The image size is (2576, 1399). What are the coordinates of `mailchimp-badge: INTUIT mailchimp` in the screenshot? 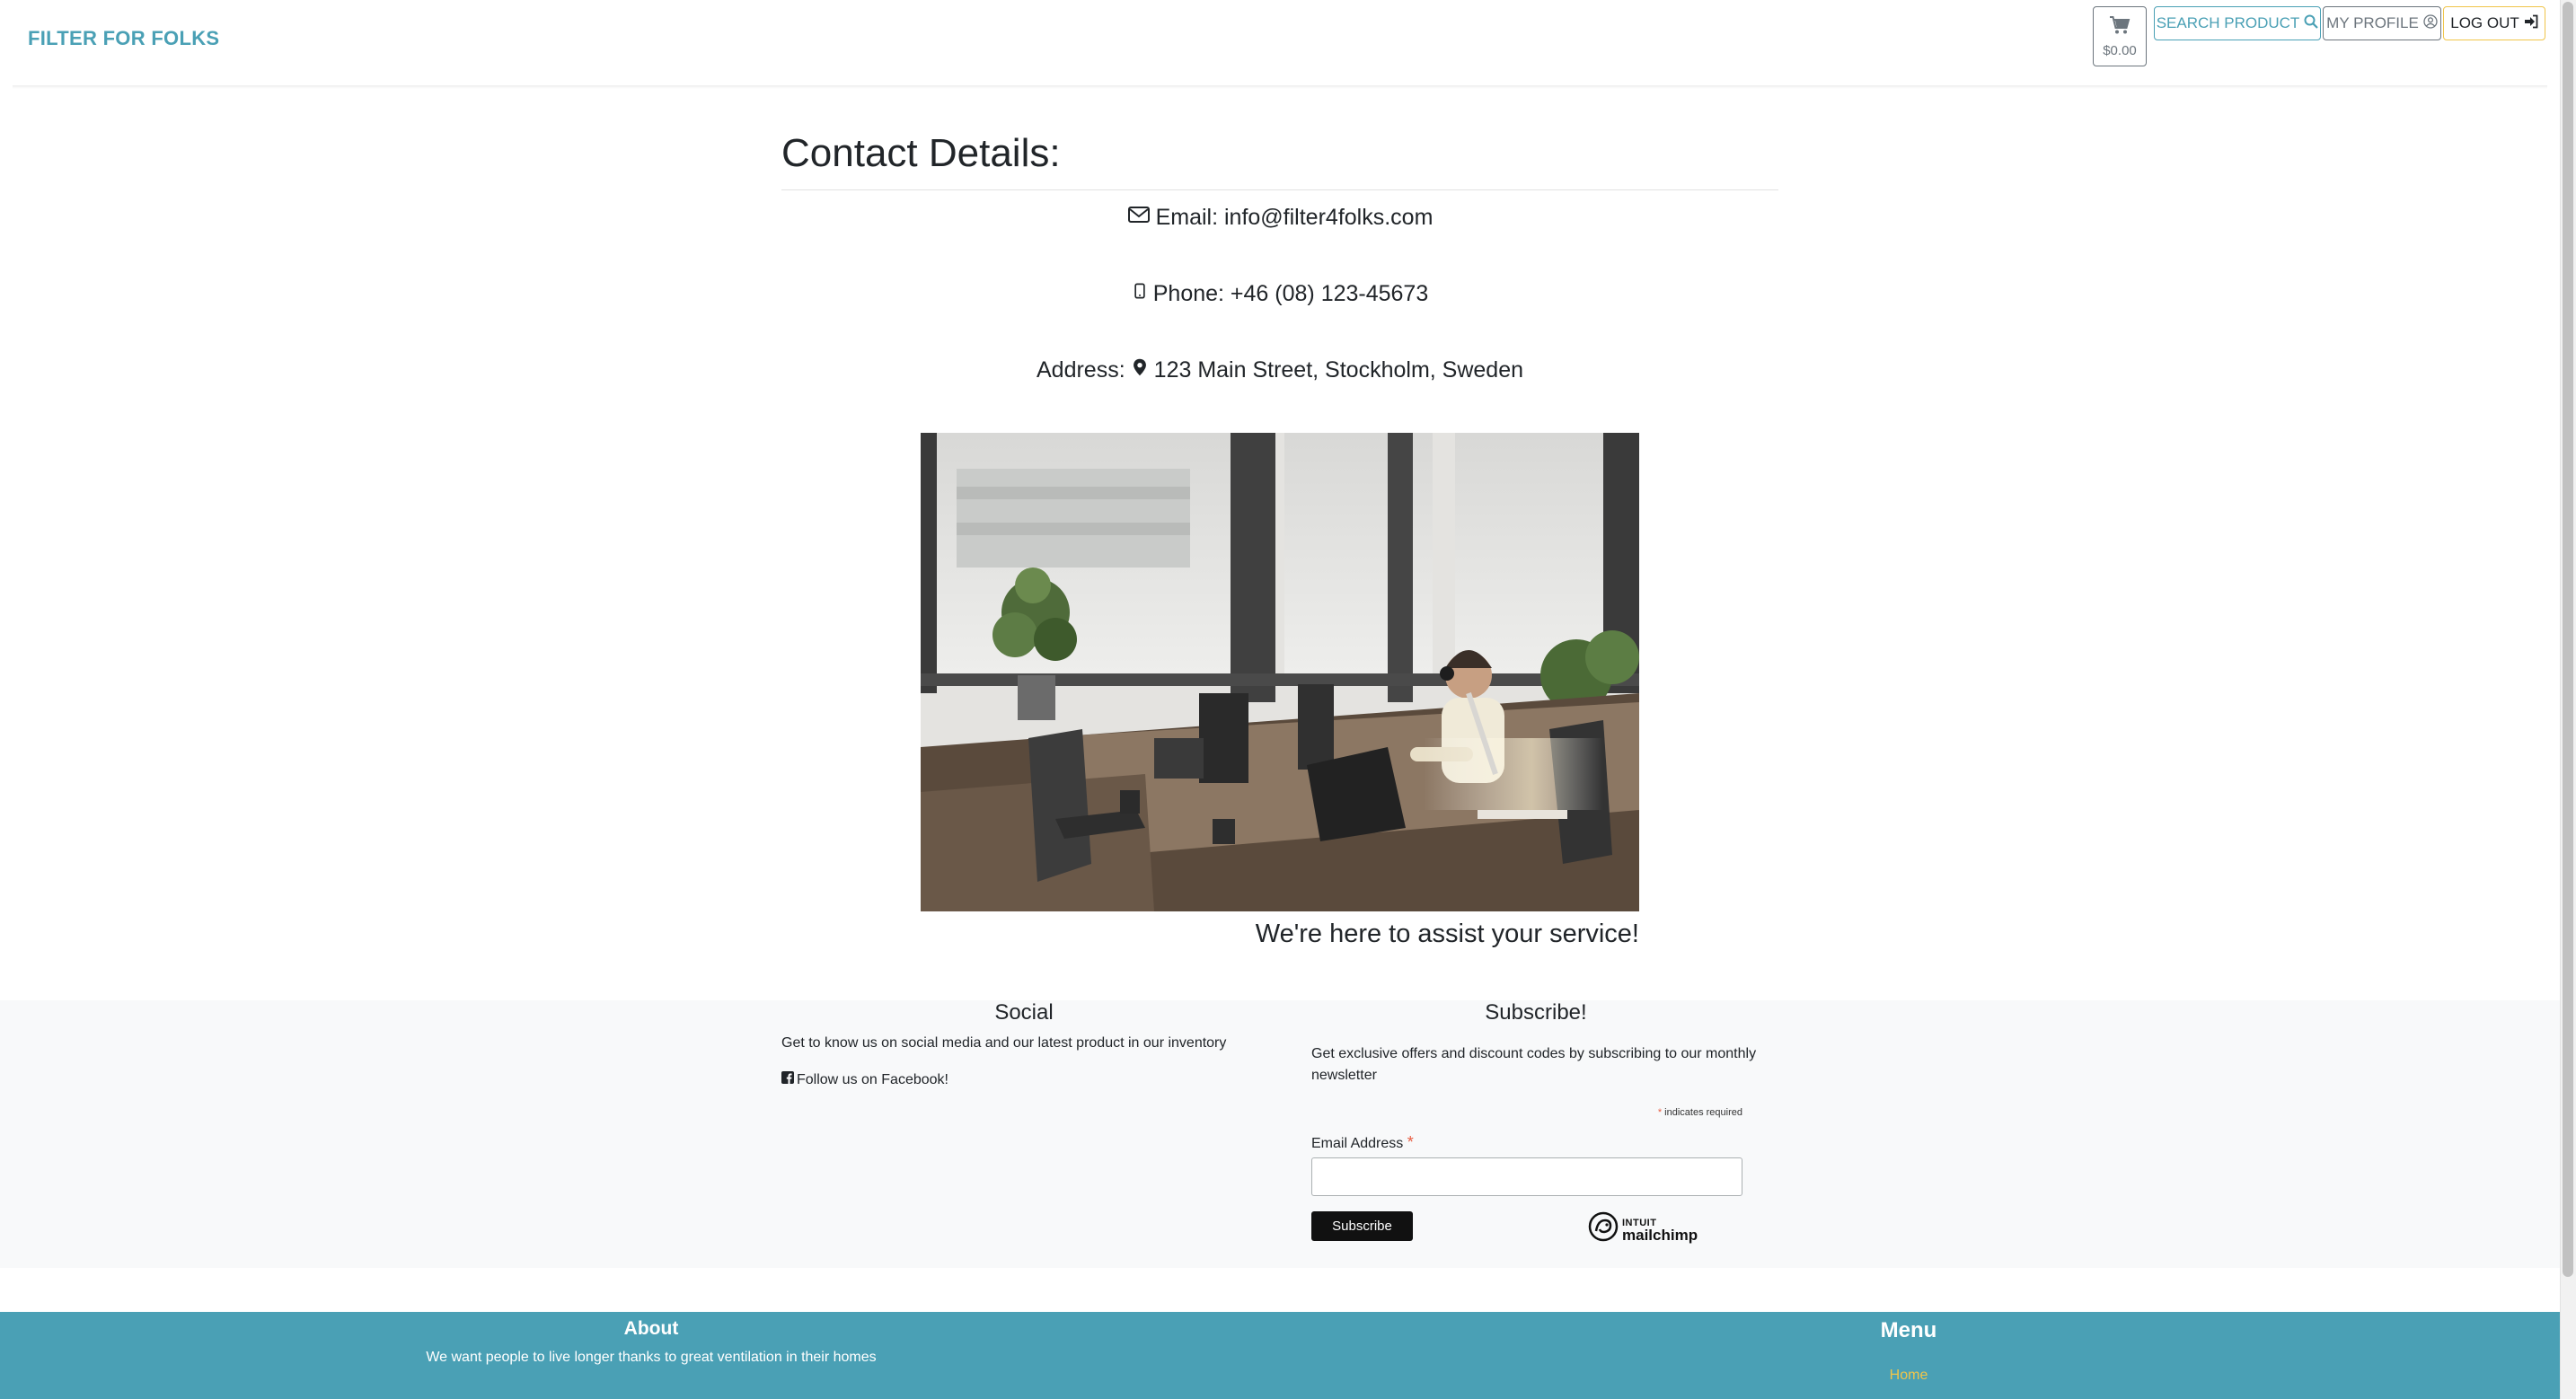 It's located at (1643, 1228).